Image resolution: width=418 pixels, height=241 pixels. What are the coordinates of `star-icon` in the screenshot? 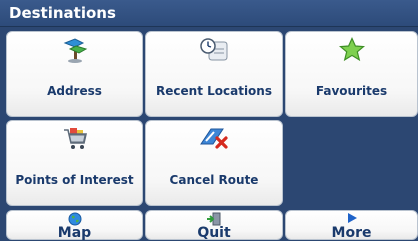 It's located at (351, 50).